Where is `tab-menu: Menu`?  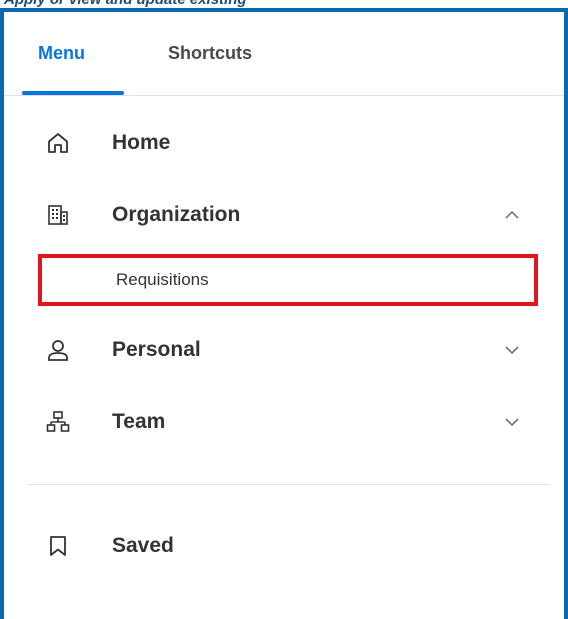 tab-menu: Menu is located at coordinates (61, 53).